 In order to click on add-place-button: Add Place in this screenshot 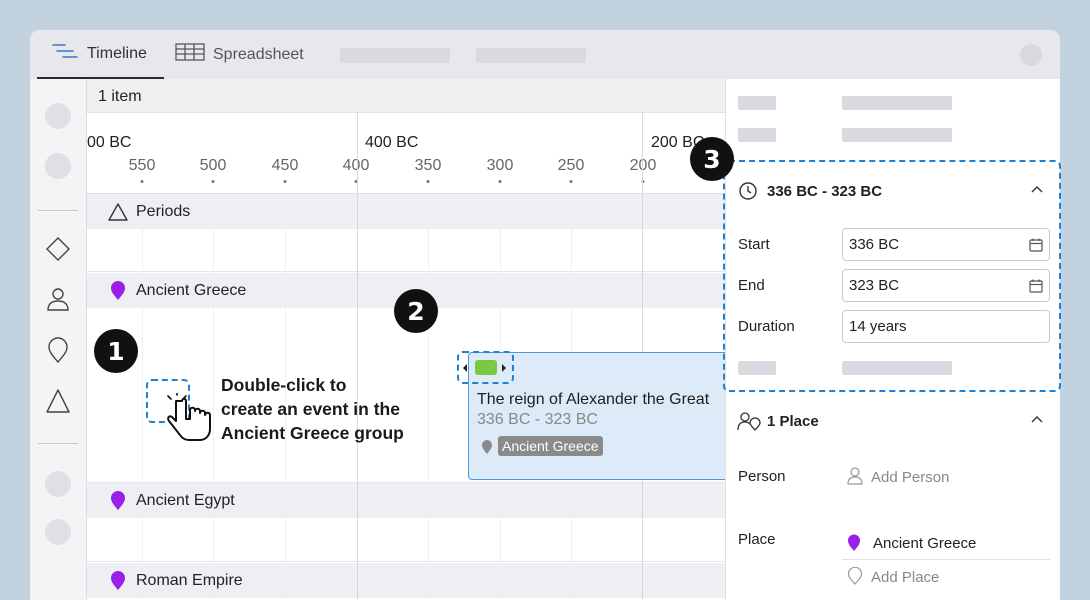, I will do `click(905, 577)`.